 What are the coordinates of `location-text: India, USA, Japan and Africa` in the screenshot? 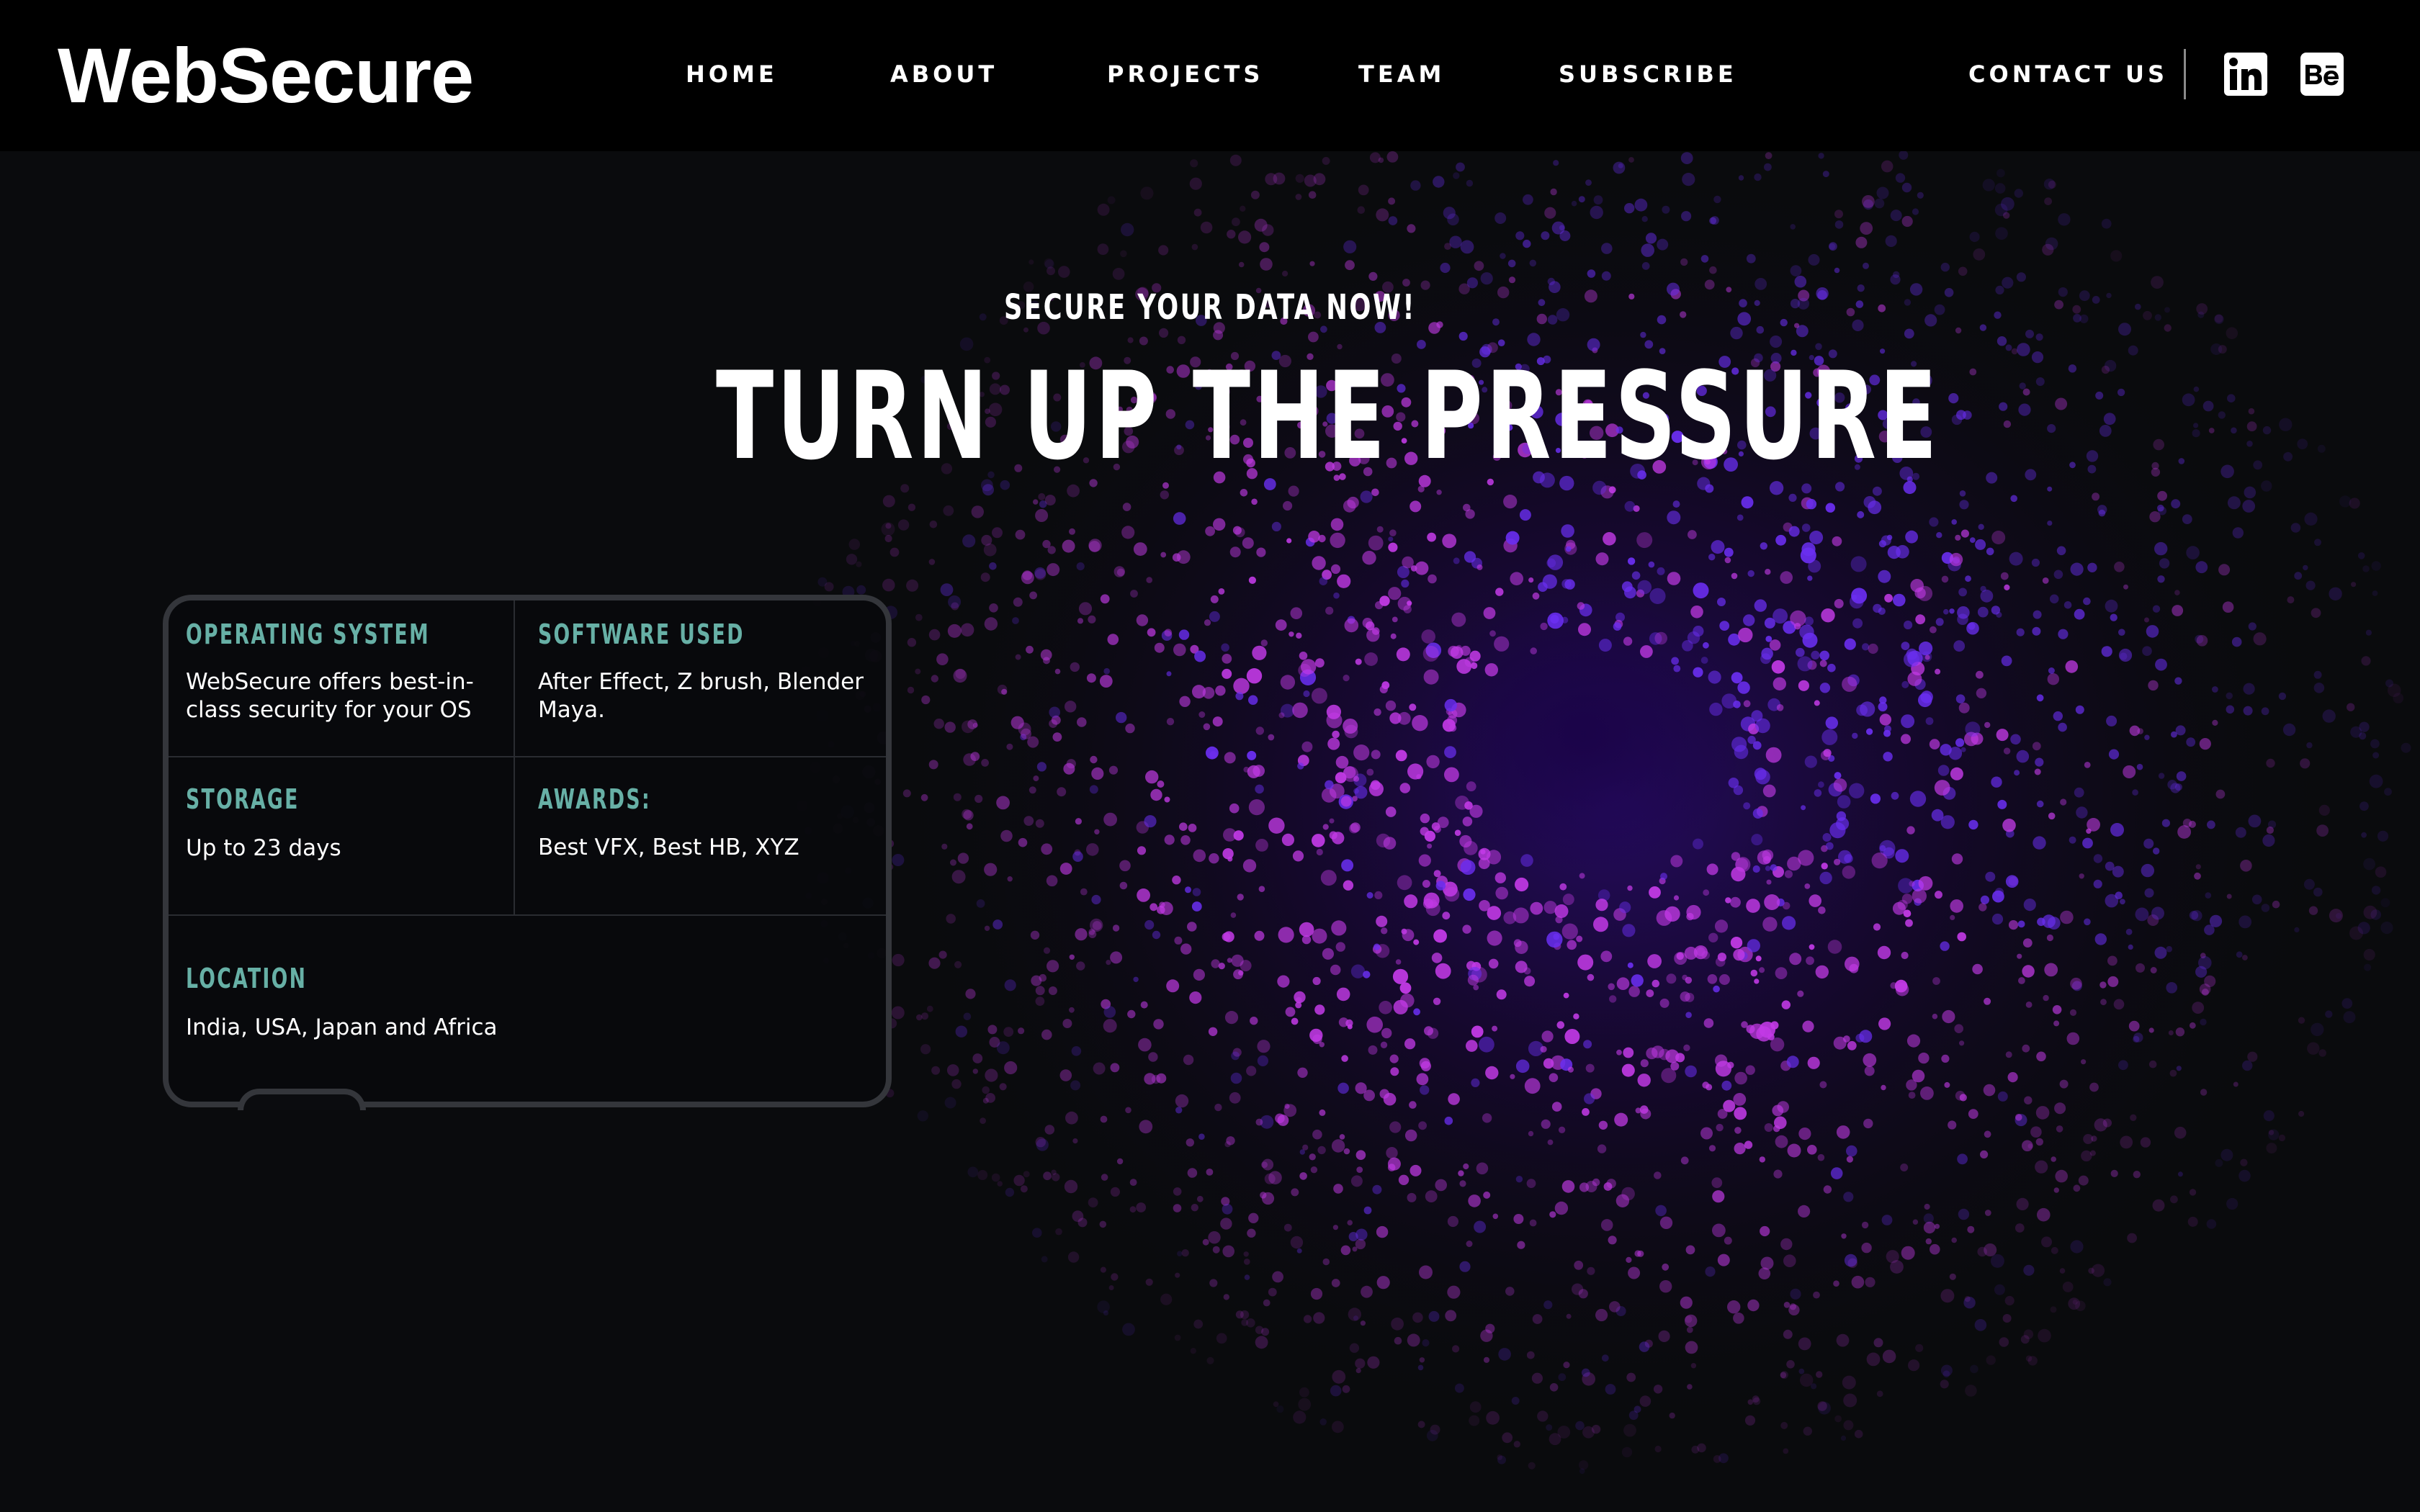 It's located at (342, 1027).